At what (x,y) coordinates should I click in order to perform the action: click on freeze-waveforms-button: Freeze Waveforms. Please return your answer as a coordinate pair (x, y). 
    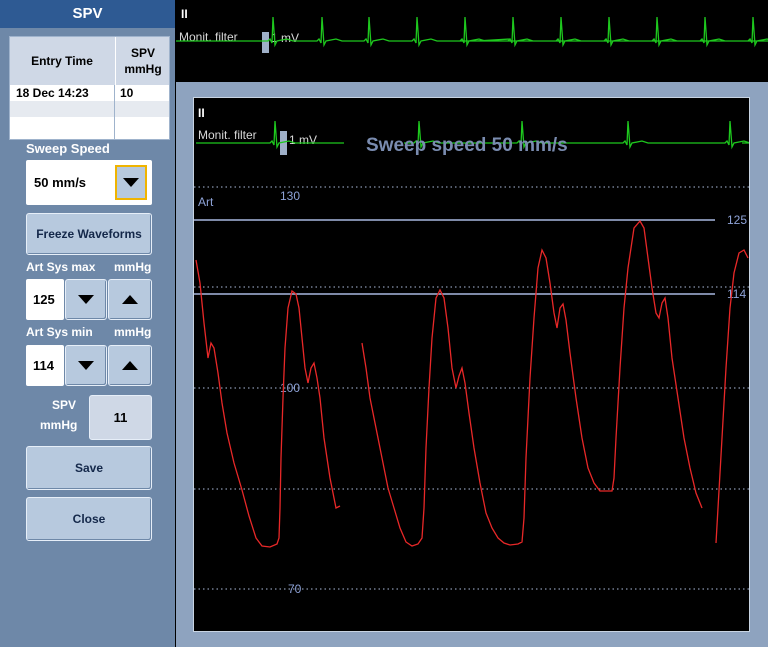
    Looking at the image, I should click on (89, 234).